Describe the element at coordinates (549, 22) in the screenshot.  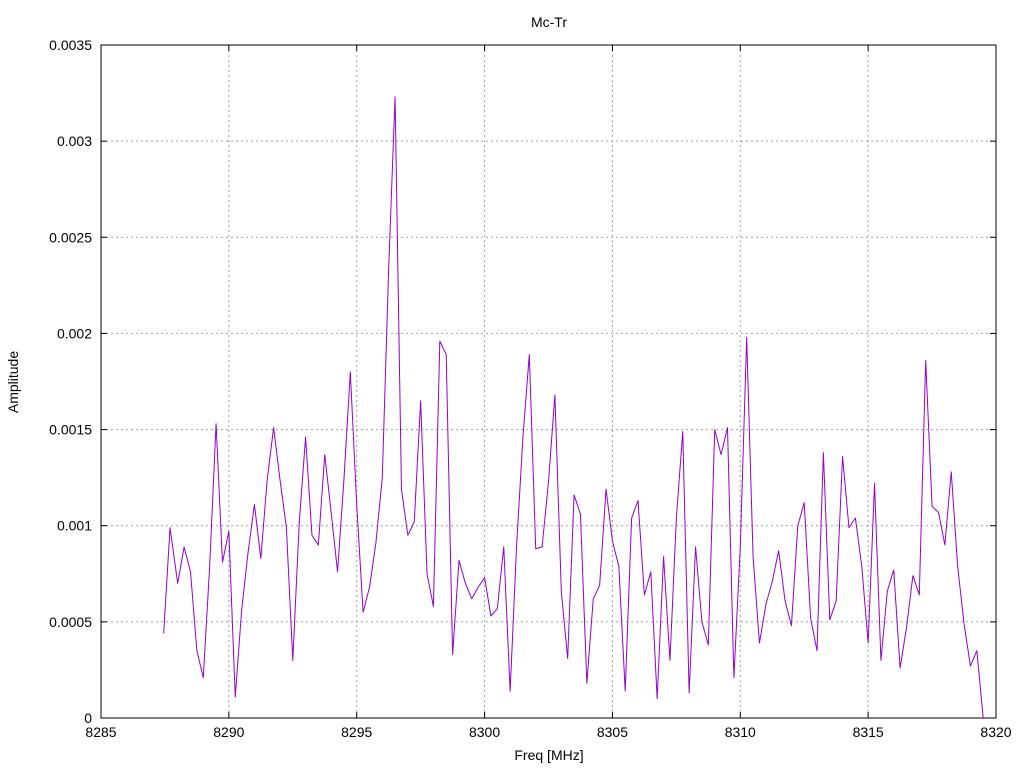
I see `chart-title: Mc-Tr` at that location.